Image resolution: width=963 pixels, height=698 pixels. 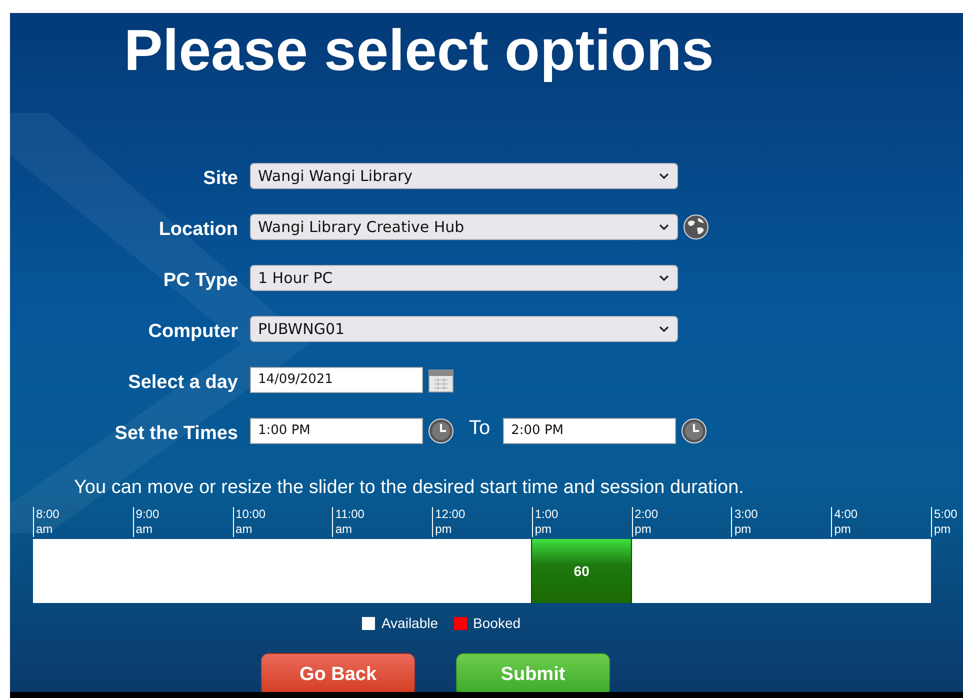 I want to click on date-field: 14/09/2021, so click(x=336, y=380).